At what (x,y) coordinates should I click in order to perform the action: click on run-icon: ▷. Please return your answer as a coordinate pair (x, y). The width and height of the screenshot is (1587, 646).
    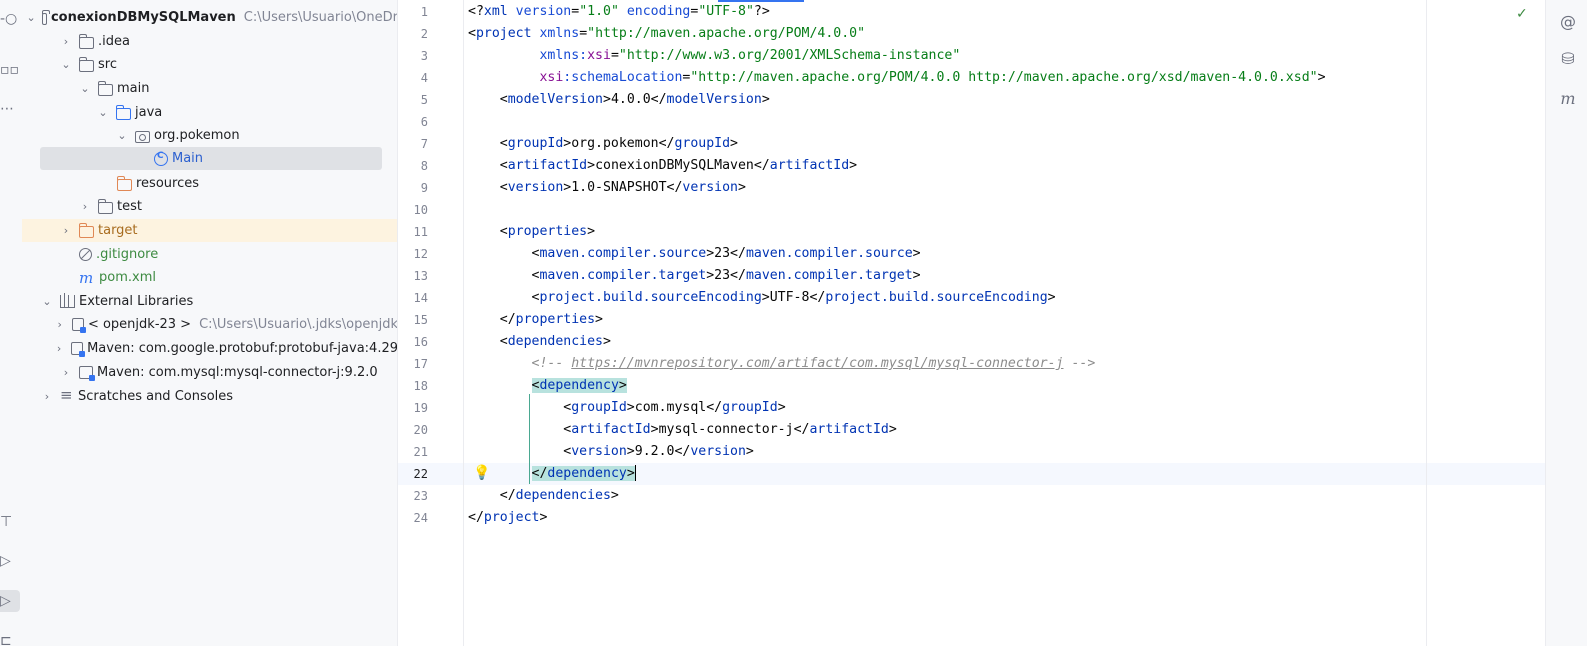
    Looking at the image, I should click on (10, 601).